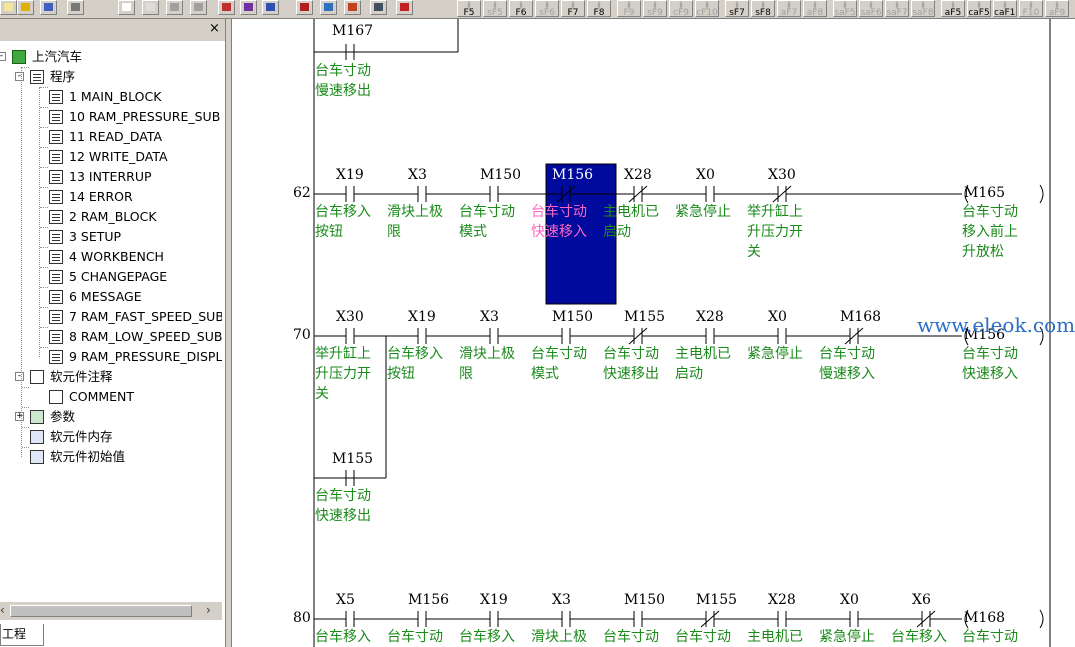  Describe the element at coordinates (111, 437) in the screenshot. I see `tree-item: 软元件内存` at that location.